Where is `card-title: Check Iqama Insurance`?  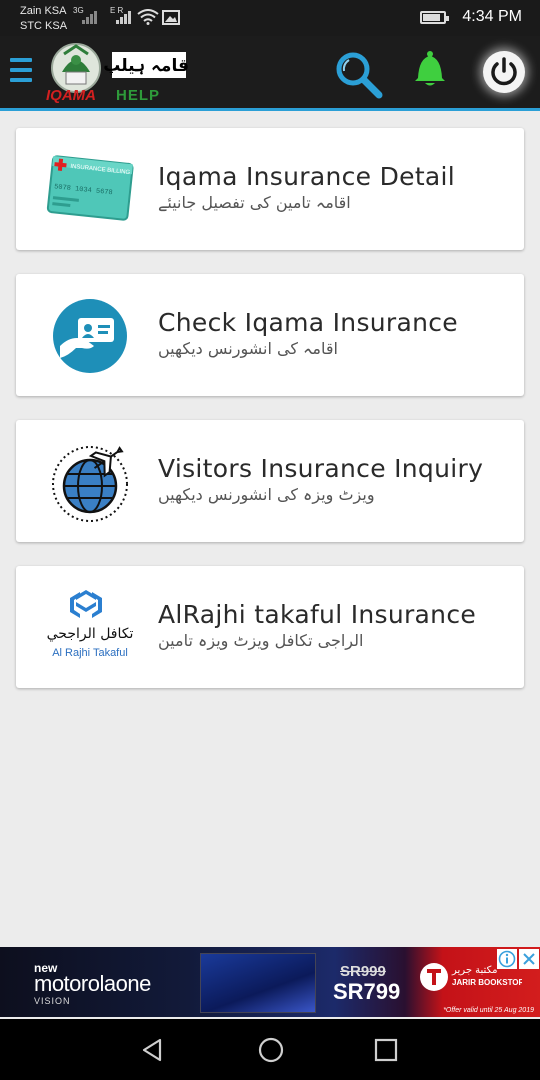 card-title: Check Iqama Insurance is located at coordinates (308, 322).